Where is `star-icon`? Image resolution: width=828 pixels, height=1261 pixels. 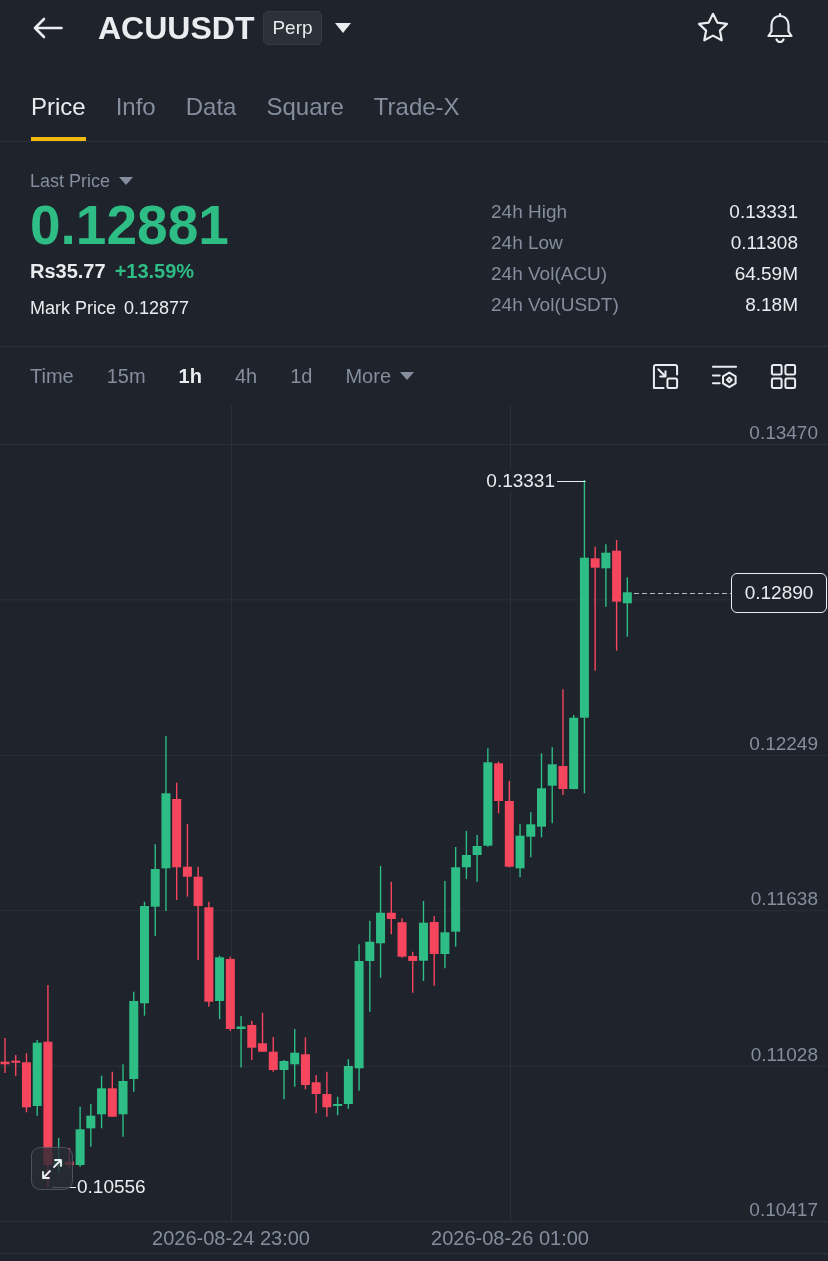
star-icon is located at coordinates (713, 27).